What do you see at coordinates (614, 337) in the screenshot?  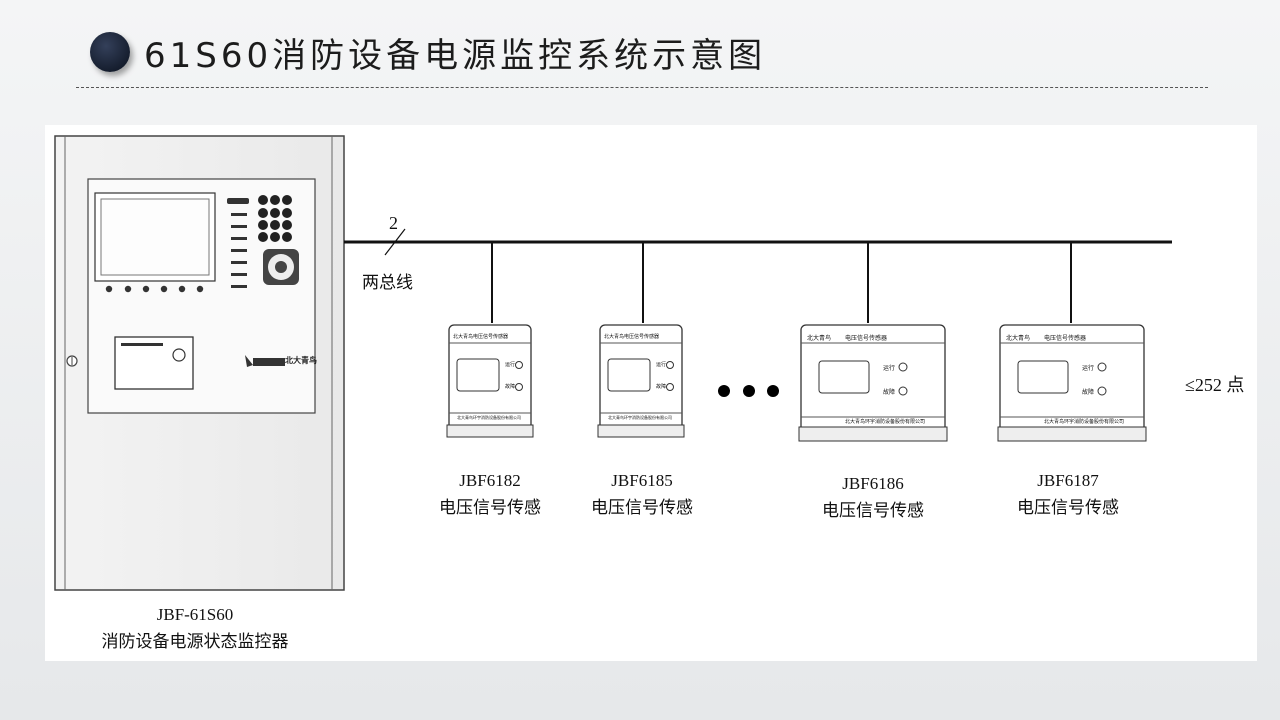 I see `sensor-2-logo: 北大青鸟` at bounding box center [614, 337].